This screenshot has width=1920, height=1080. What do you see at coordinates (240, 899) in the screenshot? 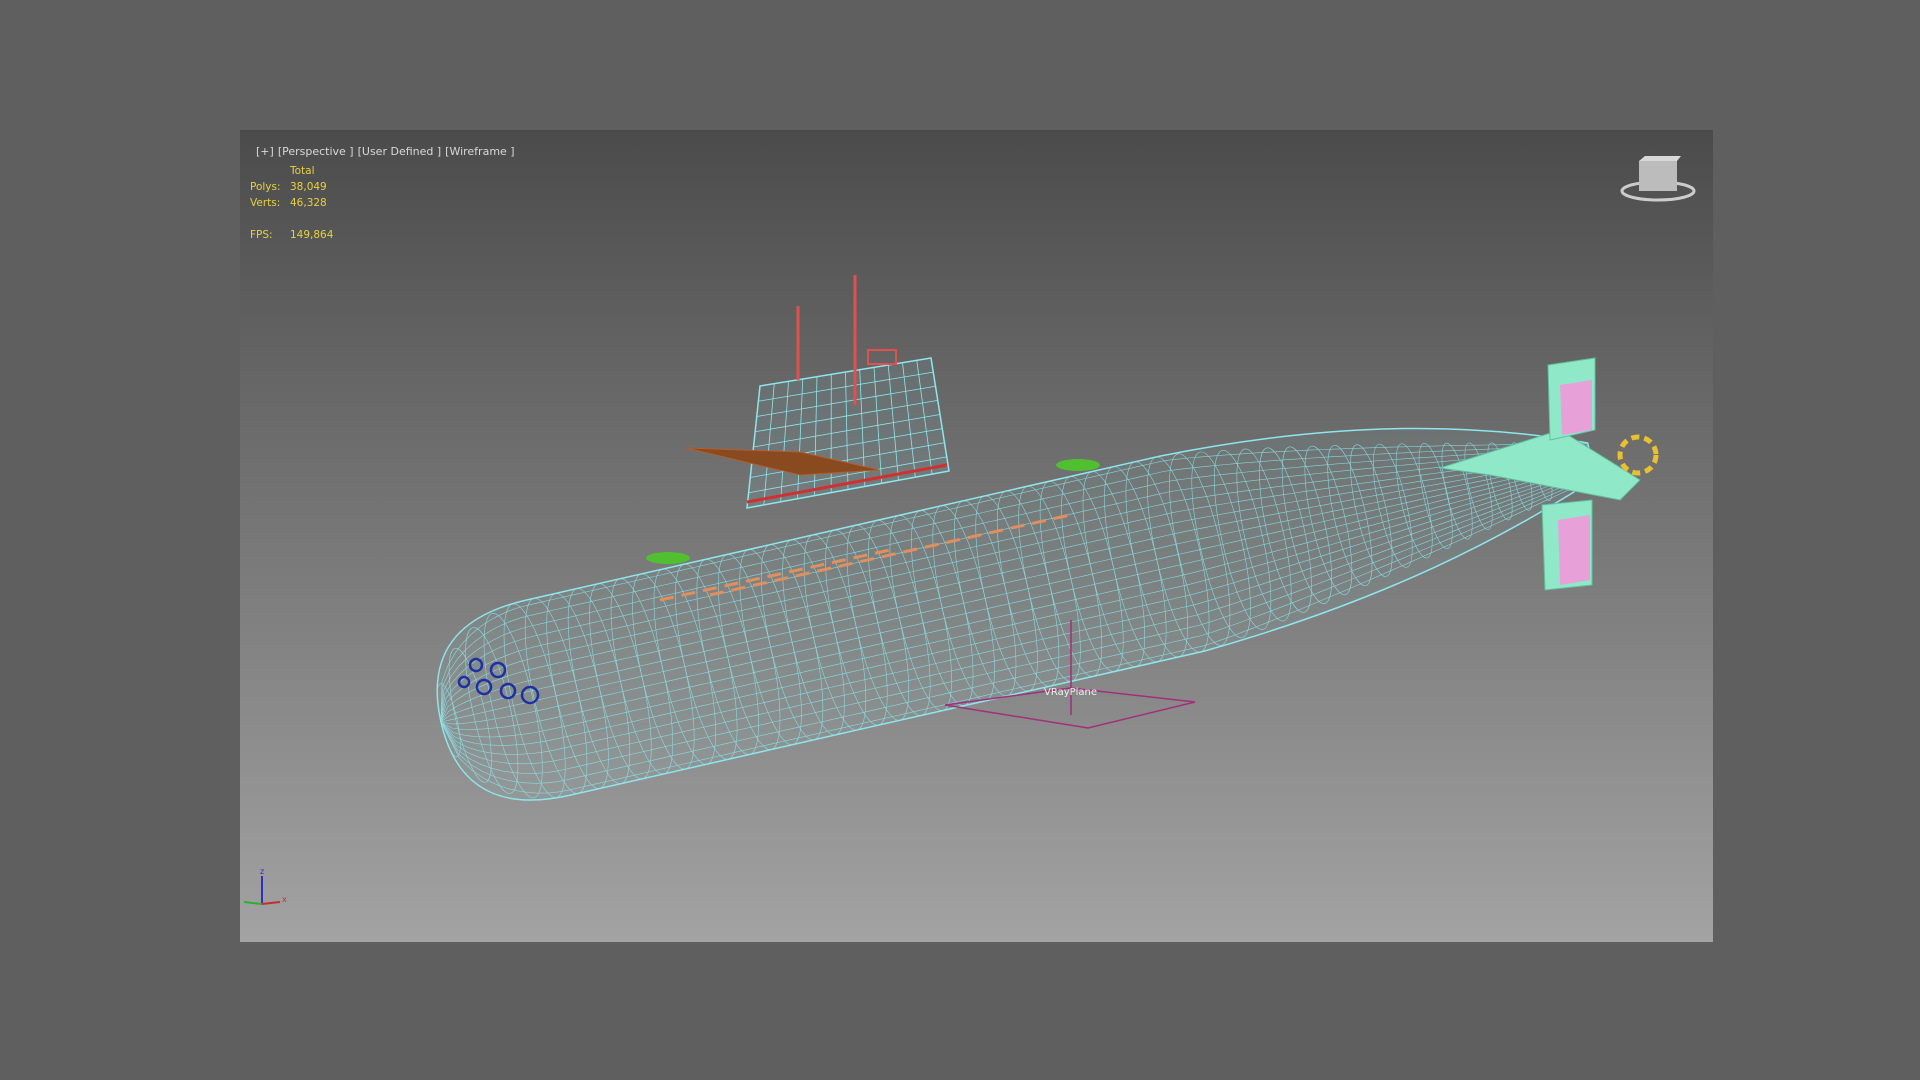
I see `svg-text: y` at bounding box center [240, 899].